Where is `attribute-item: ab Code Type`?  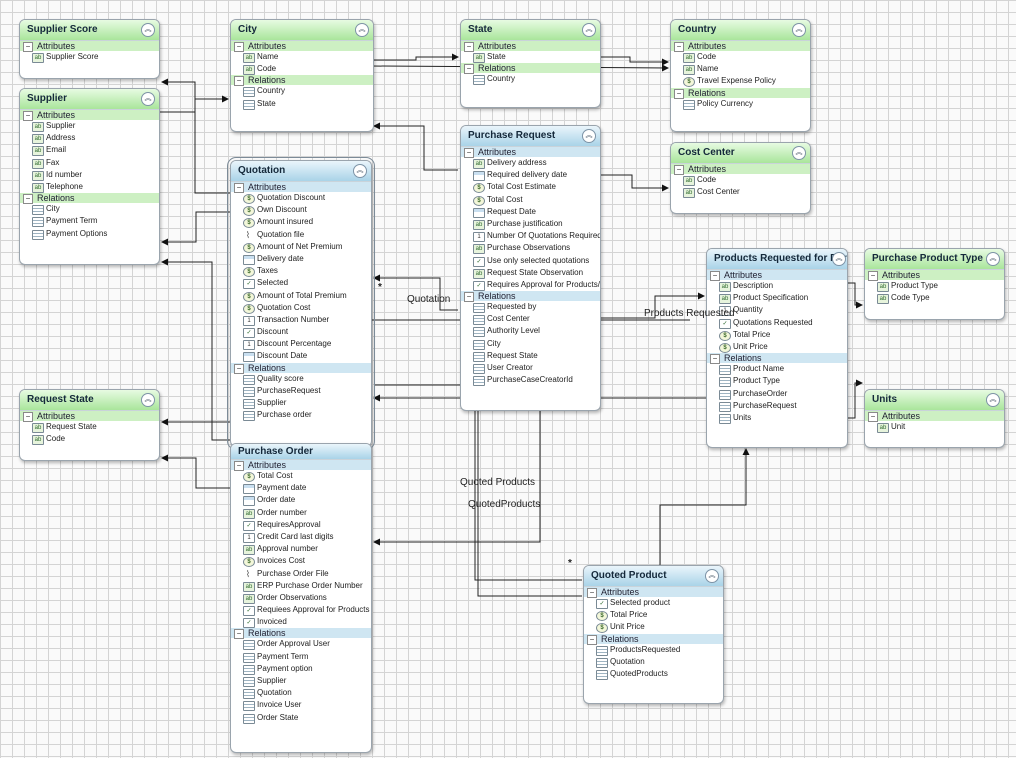 attribute-item: ab Code Type is located at coordinates (934, 298).